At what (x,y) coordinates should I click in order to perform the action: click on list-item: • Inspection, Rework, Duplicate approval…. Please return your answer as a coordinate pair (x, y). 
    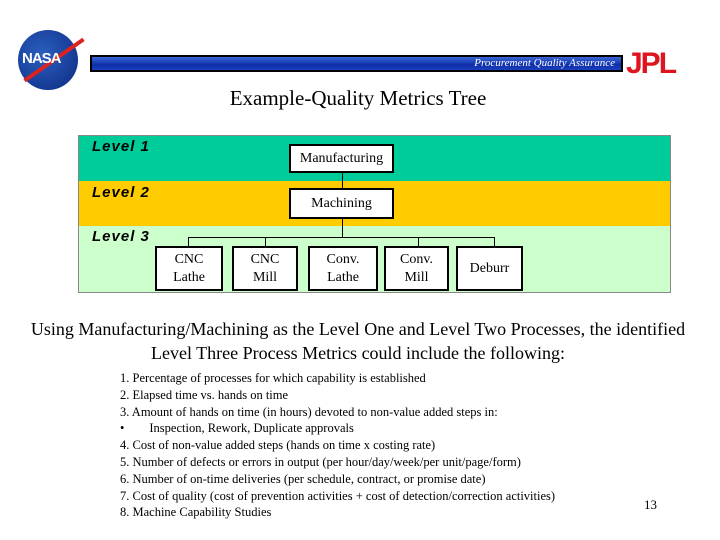
    Looking at the image, I should click on (237, 428).